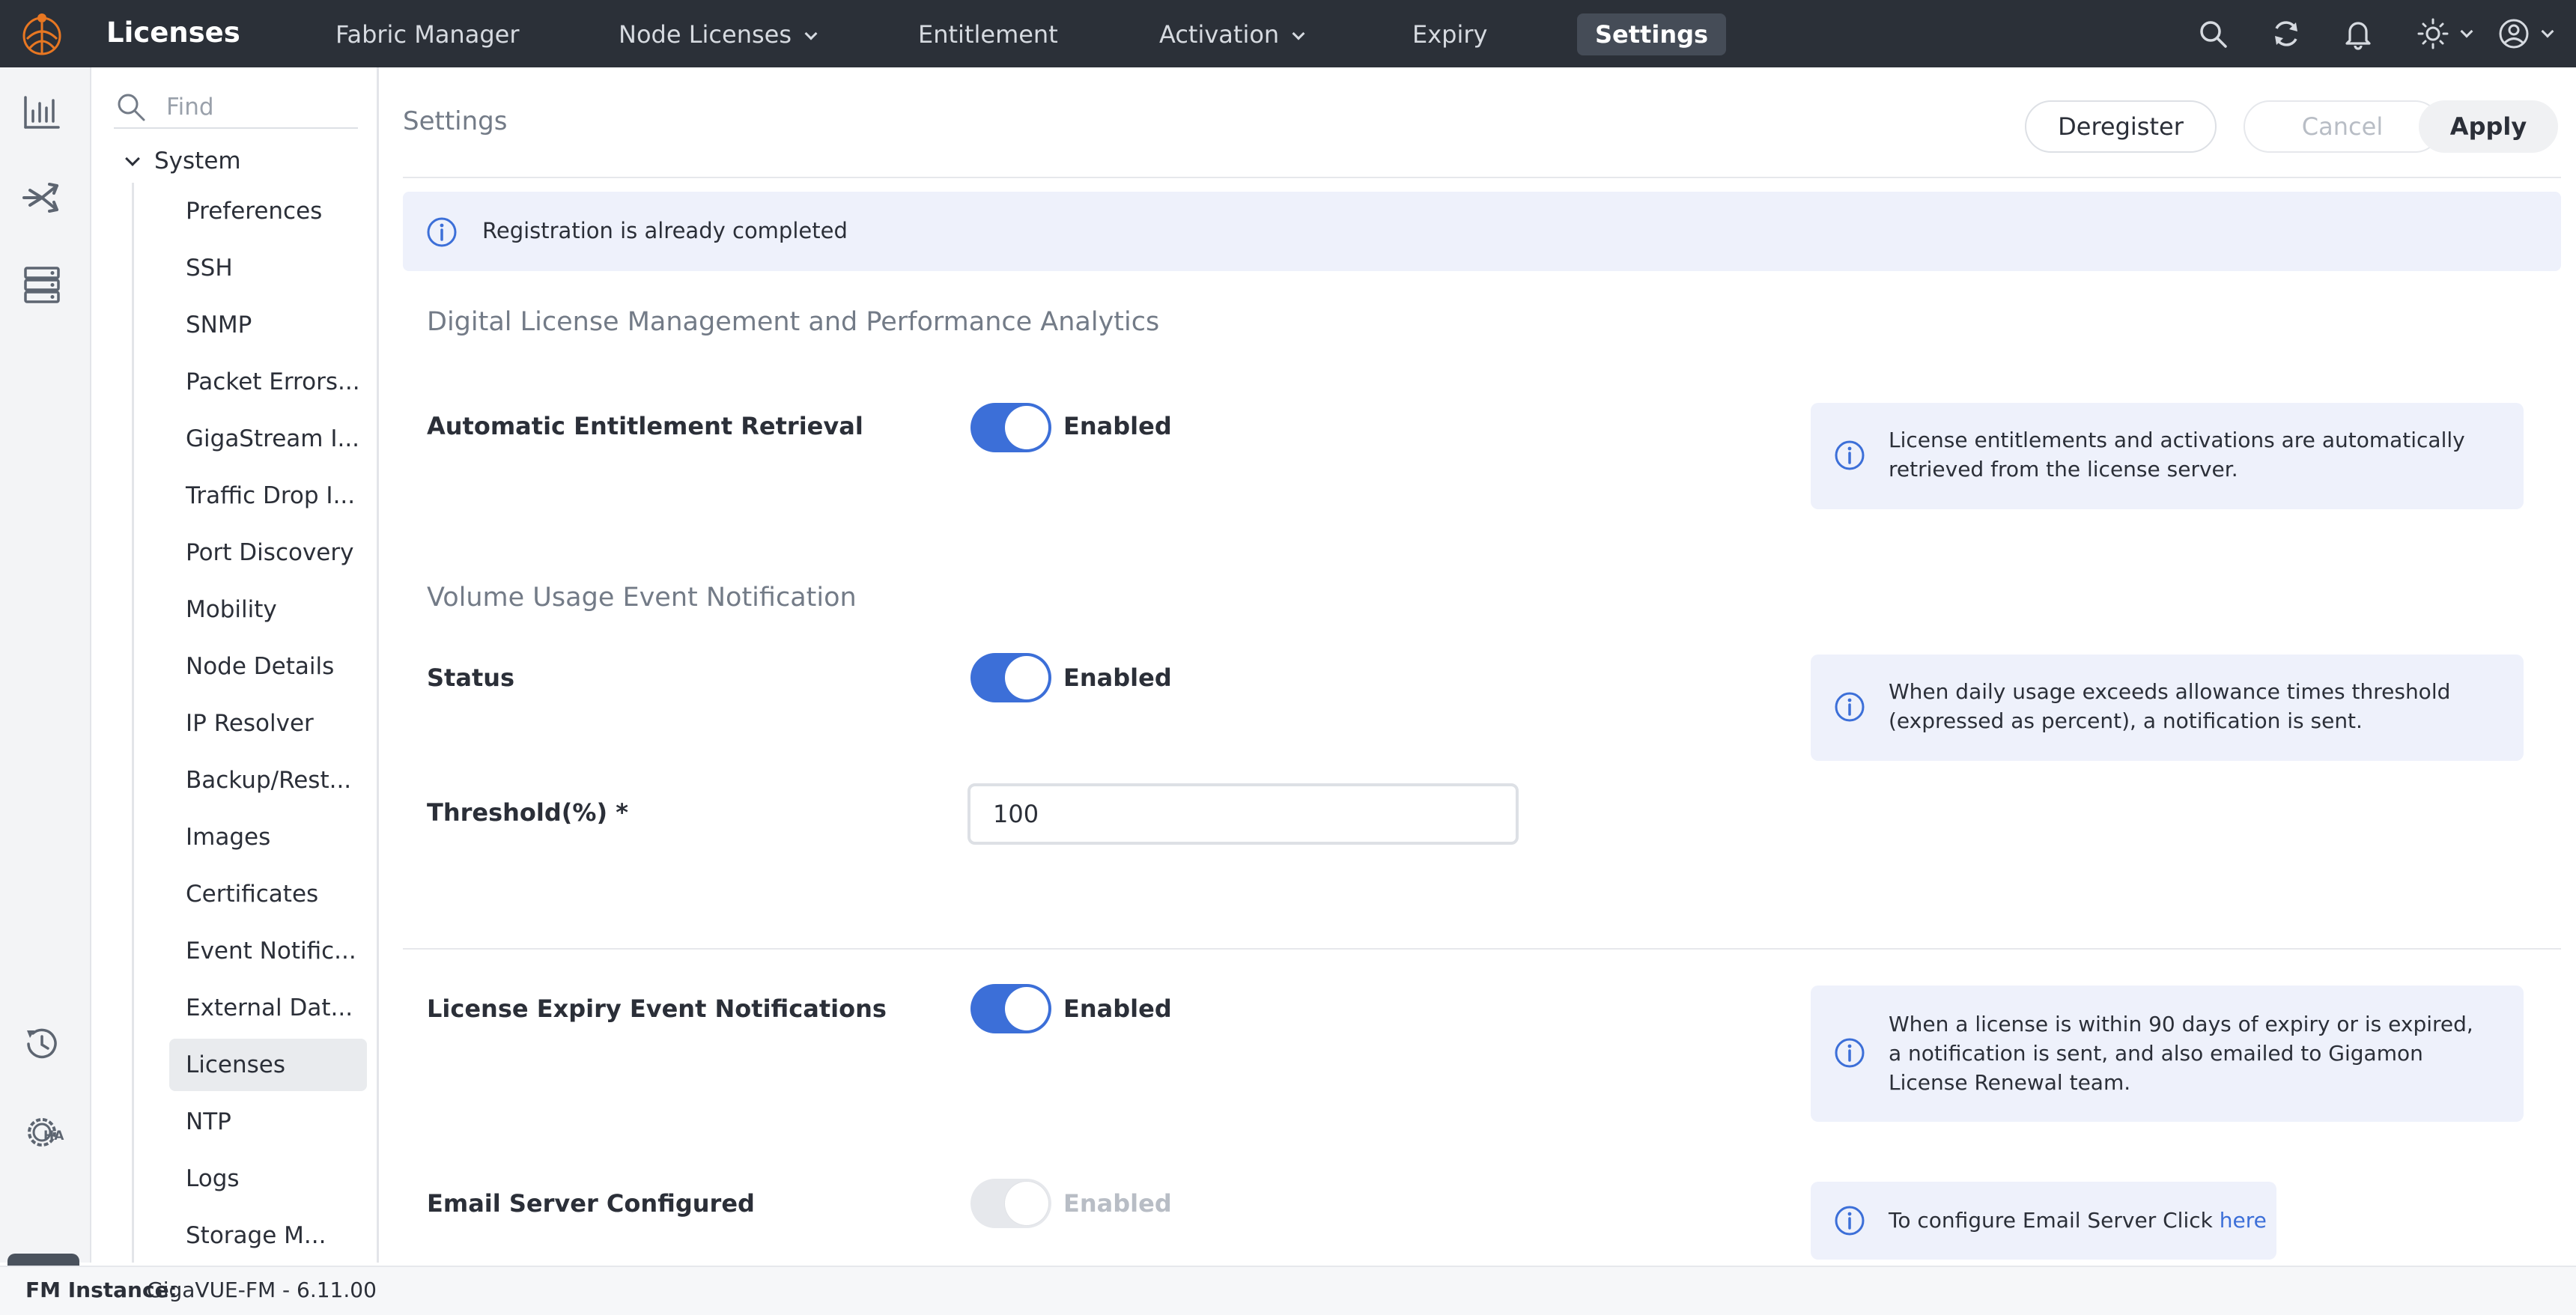 The width and height of the screenshot is (2576, 1315). Describe the element at coordinates (41, 197) in the screenshot. I see `traffic-flow-icon` at that location.